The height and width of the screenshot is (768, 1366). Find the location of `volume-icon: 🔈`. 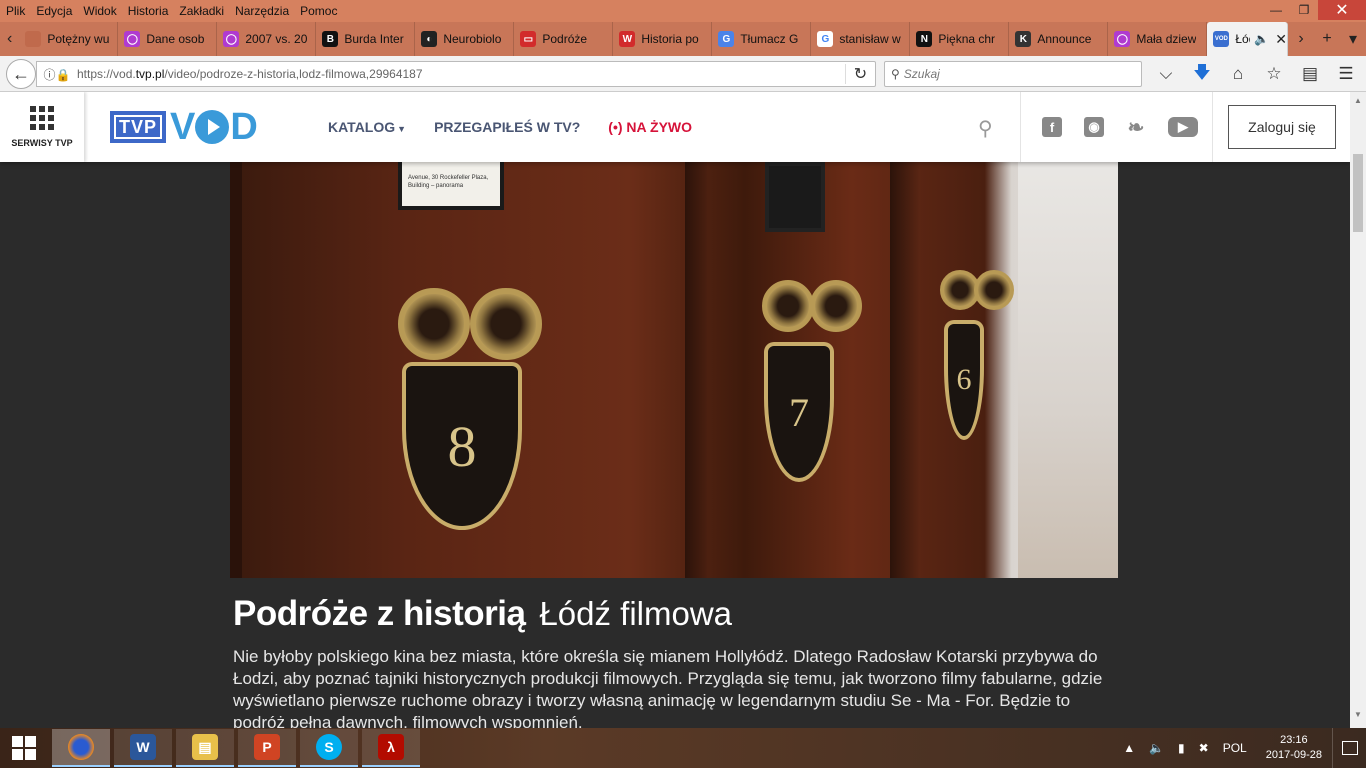

volume-icon: 🔈 is located at coordinates (1156, 748).